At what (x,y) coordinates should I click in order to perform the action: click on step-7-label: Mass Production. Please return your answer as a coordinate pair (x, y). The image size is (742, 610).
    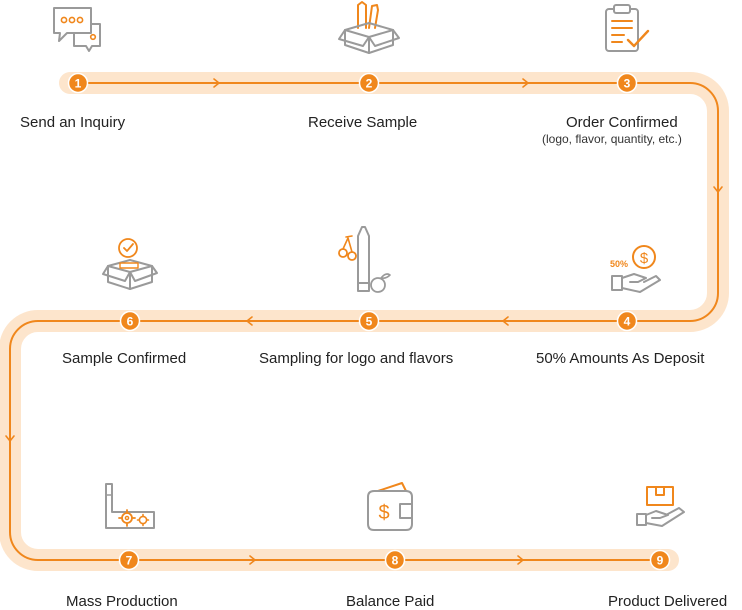
    Looking at the image, I should click on (122, 601).